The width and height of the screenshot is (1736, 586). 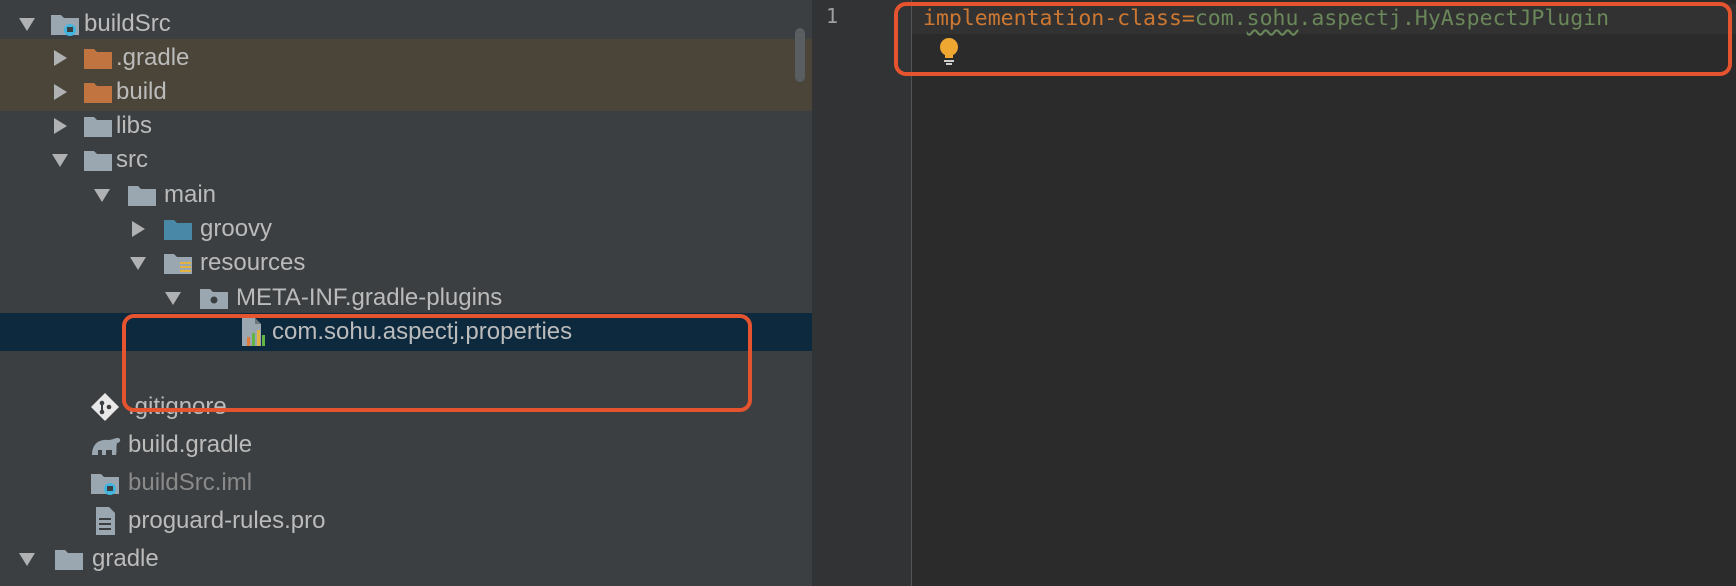 What do you see at coordinates (832, 16) in the screenshot?
I see `line-number: 1` at bounding box center [832, 16].